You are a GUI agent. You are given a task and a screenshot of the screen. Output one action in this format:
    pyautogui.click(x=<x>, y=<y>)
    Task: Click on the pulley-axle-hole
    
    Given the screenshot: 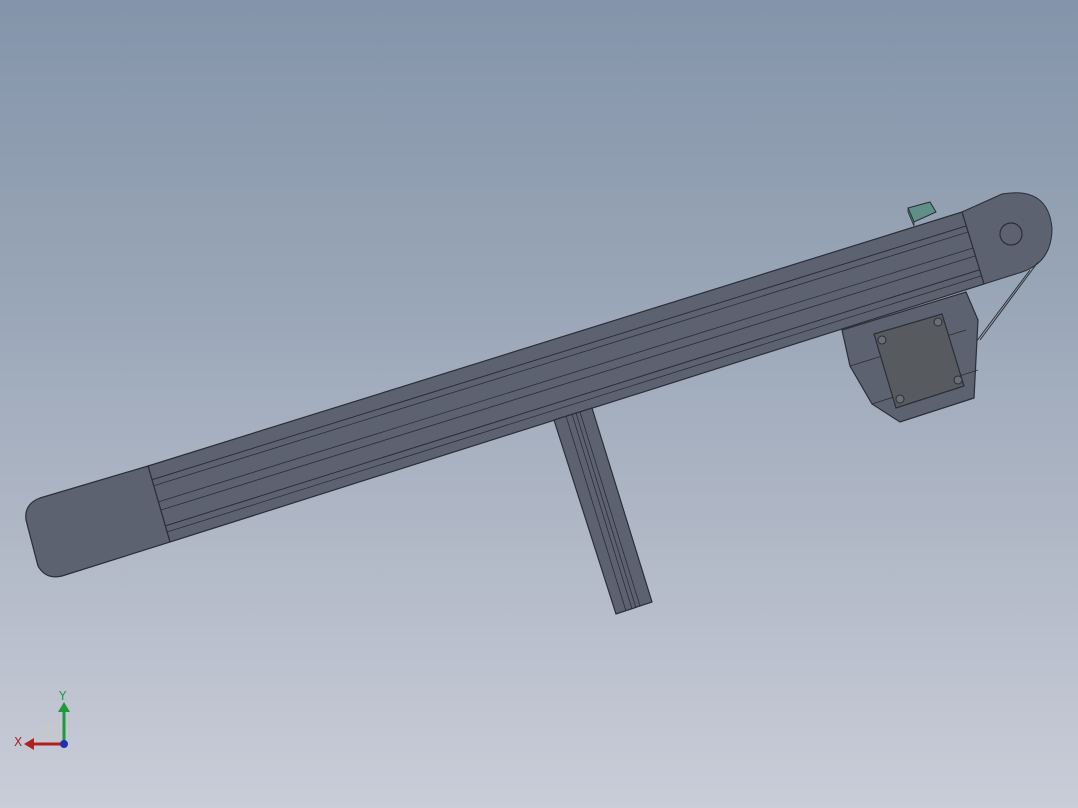 What is the action you would take?
    pyautogui.click(x=1011, y=234)
    